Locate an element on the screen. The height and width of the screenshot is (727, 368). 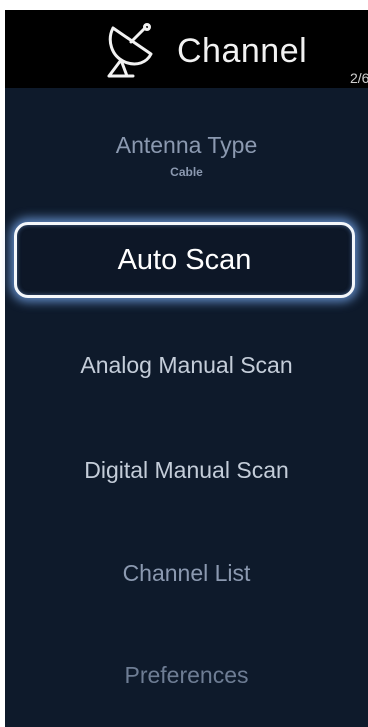
menu-item-channel-list: Channel List is located at coordinates (186, 573).